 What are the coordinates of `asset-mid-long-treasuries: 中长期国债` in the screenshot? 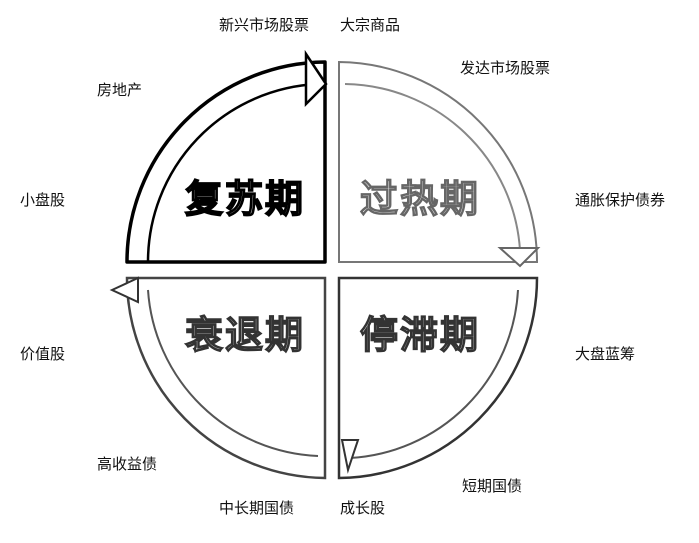 It's located at (257, 508).